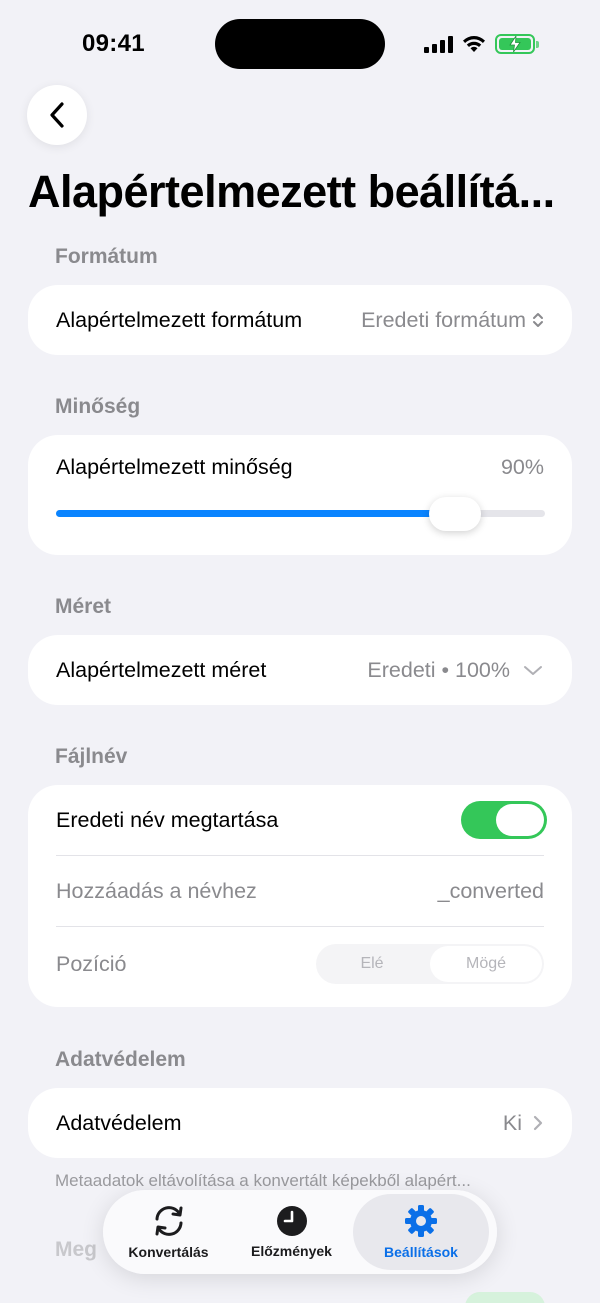 This screenshot has width=600, height=1303. I want to click on position-row: Pozíció Elé Mögé, so click(300, 967).